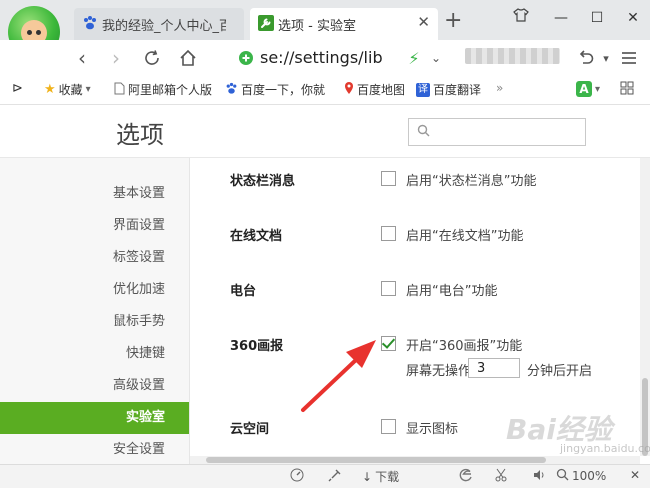  I want to click on bookmark-baidu-map: 百度地图, so click(374, 89).